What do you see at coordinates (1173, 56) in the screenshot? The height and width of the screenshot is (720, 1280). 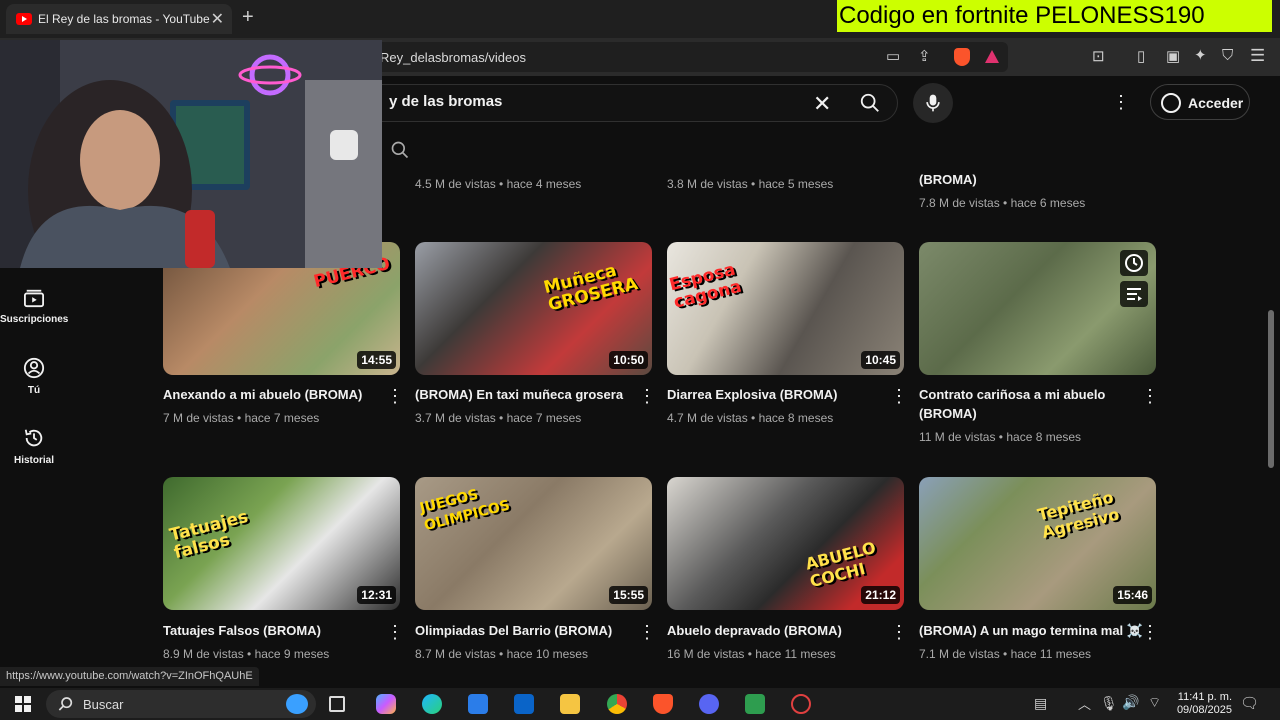 I see `wallet-icon: ▣` at bounding box center [1173, 56].